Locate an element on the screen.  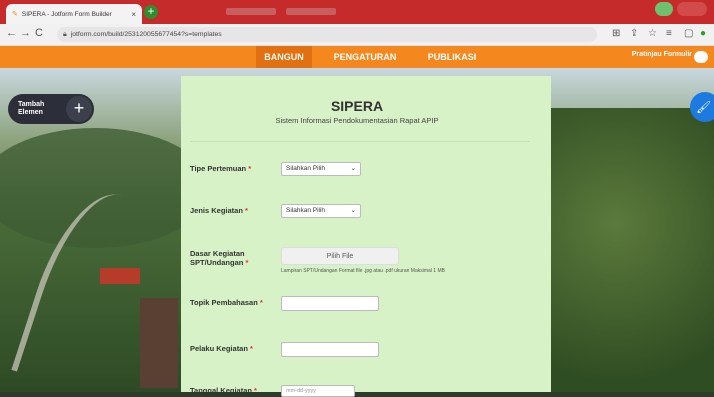
sidebar-toggle-icon: ▢ is located at coordinates (688, 33).